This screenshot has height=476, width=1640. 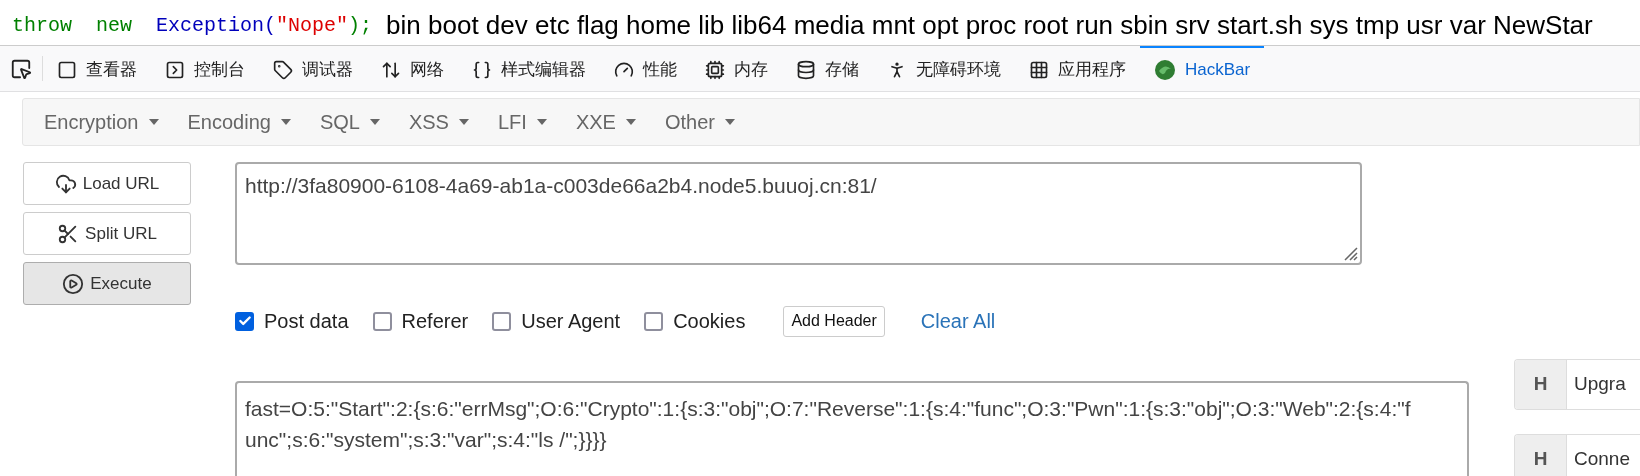 I want to click on header-row: H Conne, so click(x=1577, y=455).